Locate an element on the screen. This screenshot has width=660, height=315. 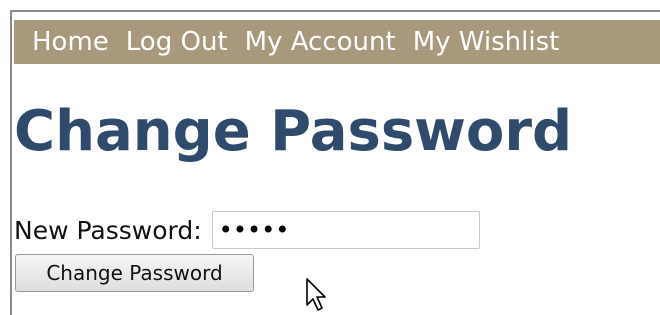
nav-link-log-out: Log Out is located at coordinates (177, 42).